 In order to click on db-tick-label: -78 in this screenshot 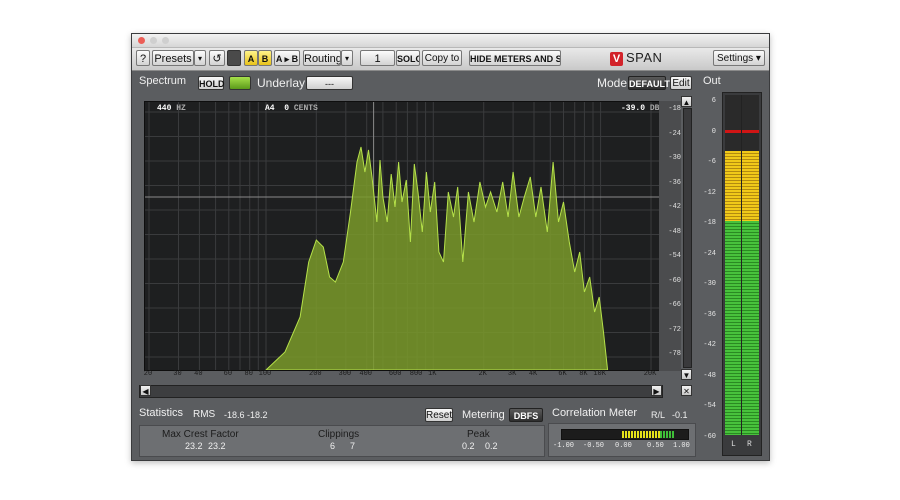, I will do `click(674, 354)`.